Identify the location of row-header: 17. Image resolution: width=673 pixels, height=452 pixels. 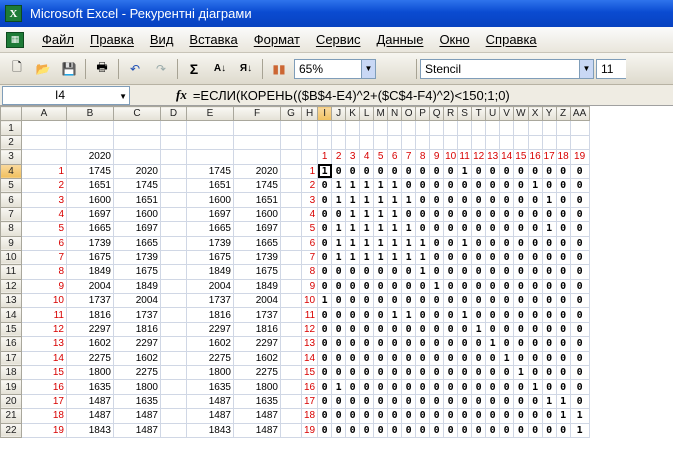
(11, 358).